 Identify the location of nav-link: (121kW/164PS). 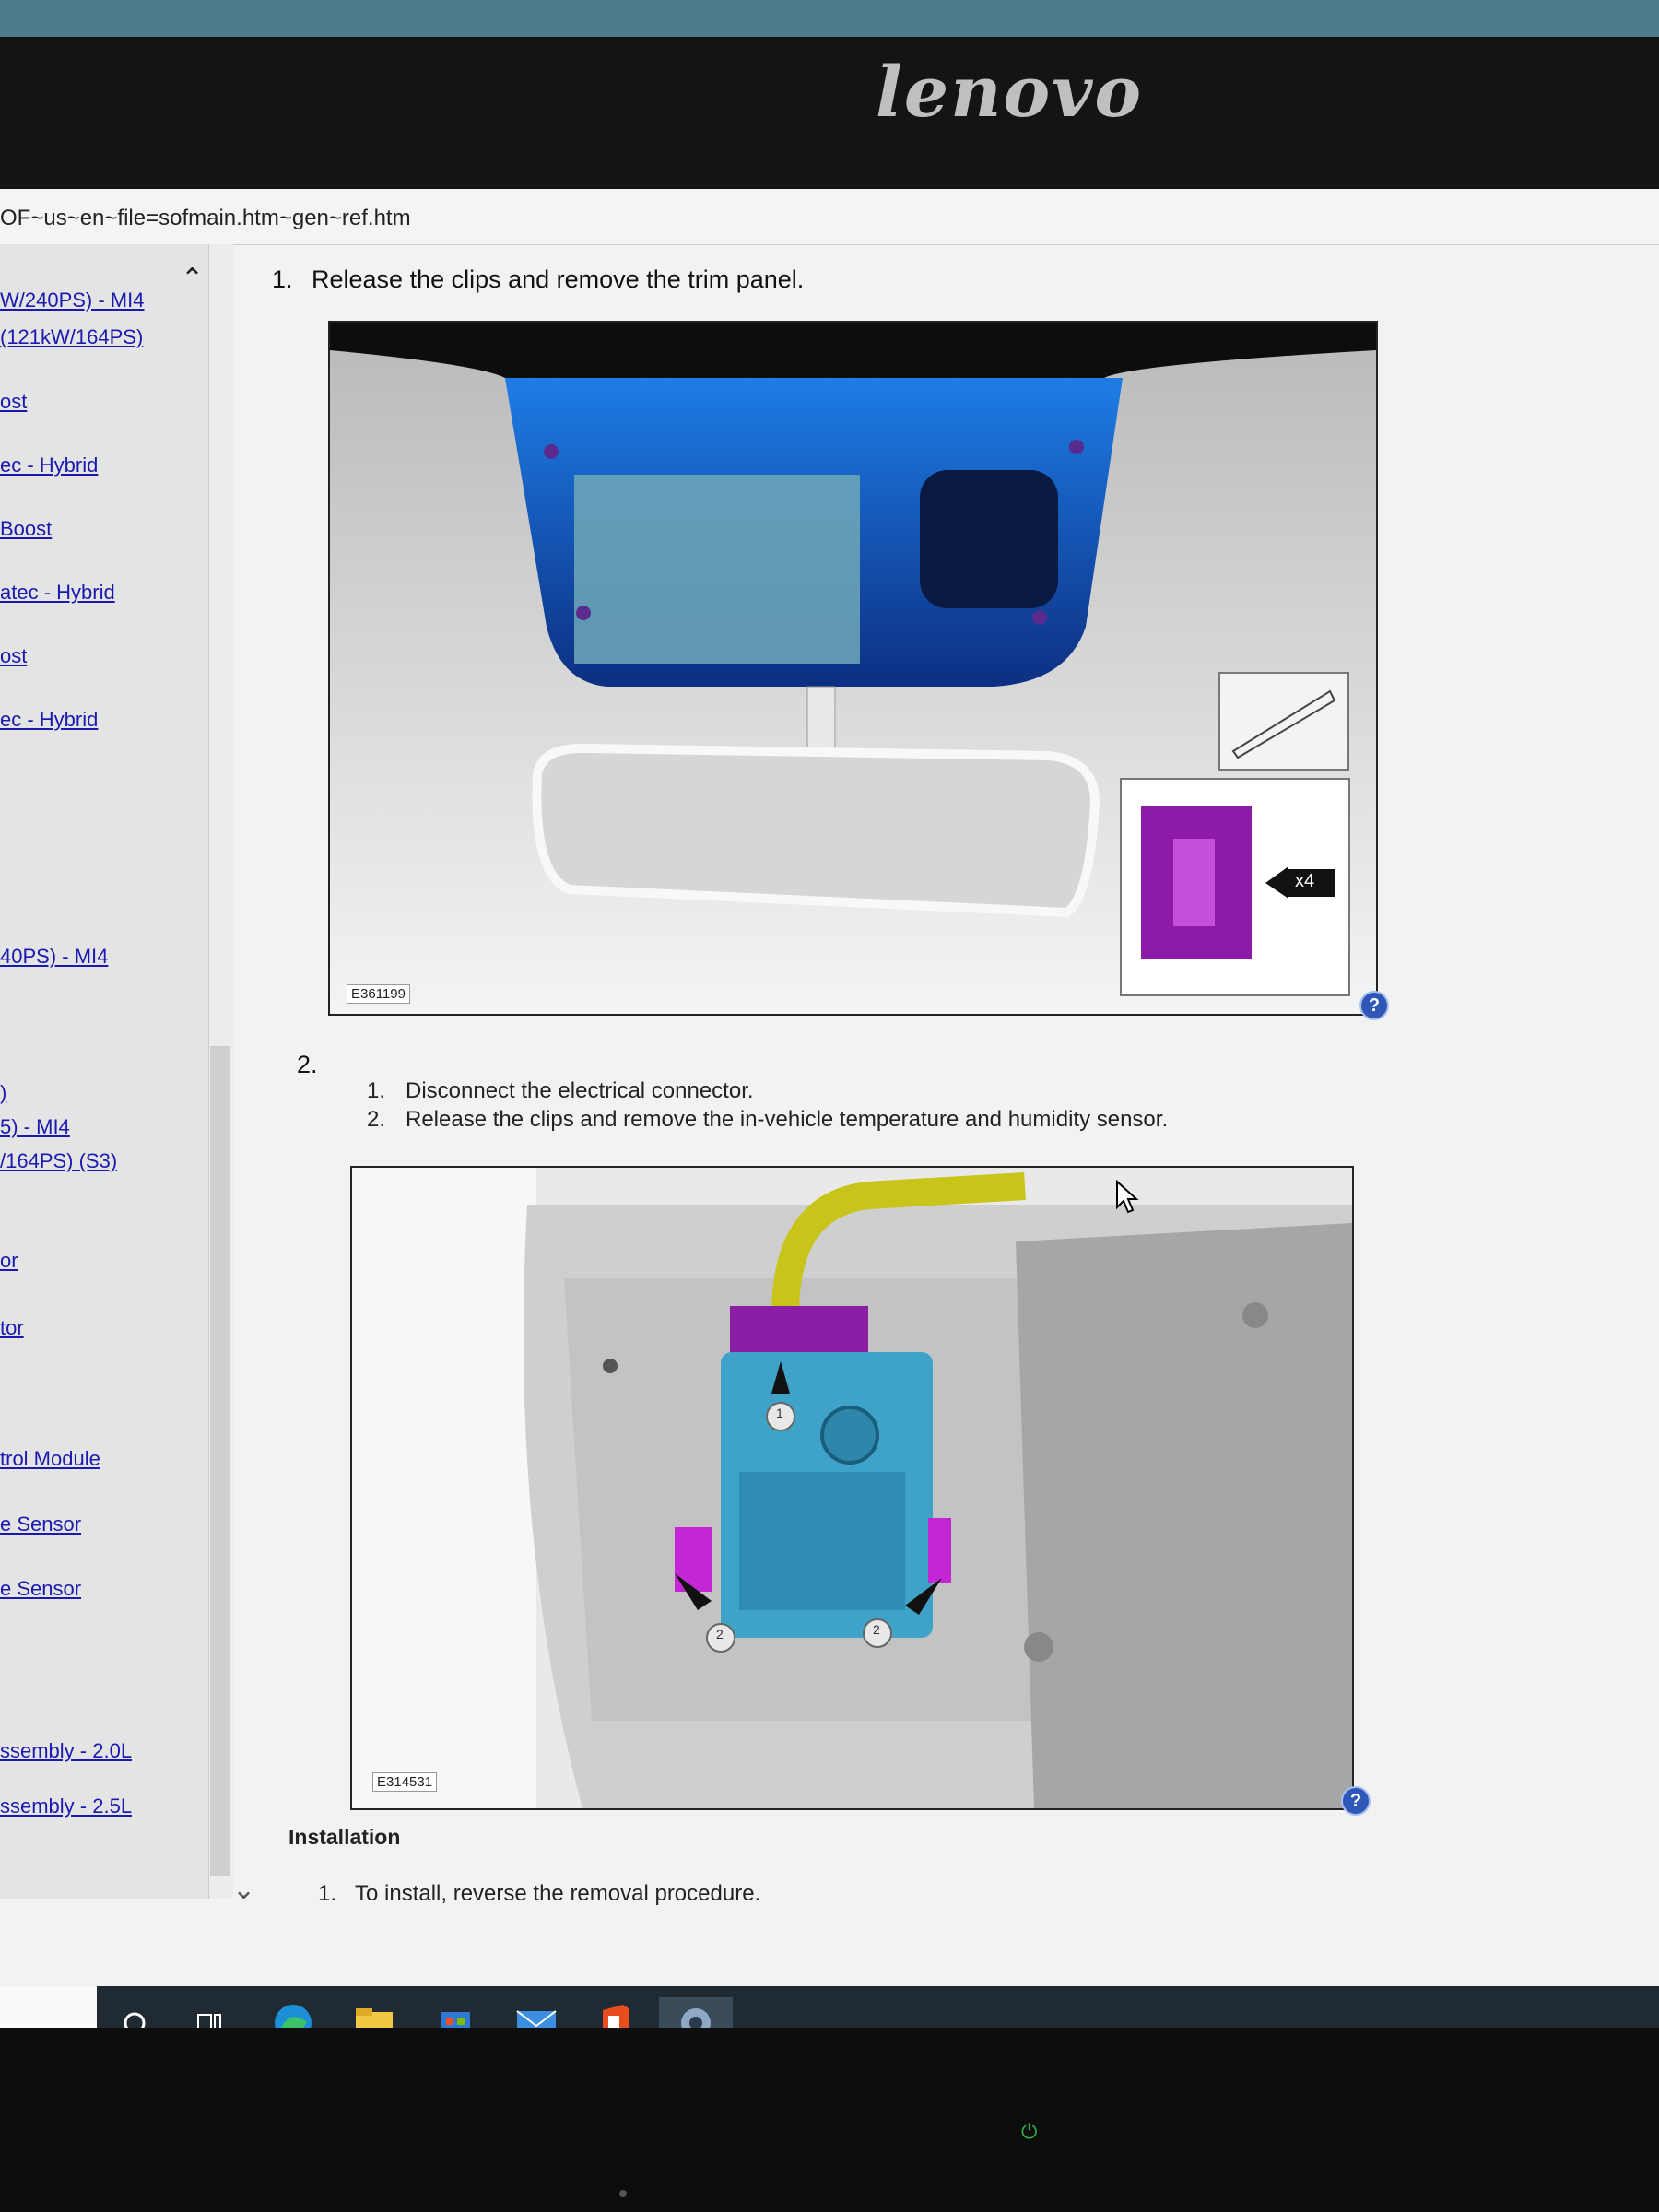
(71, 337).